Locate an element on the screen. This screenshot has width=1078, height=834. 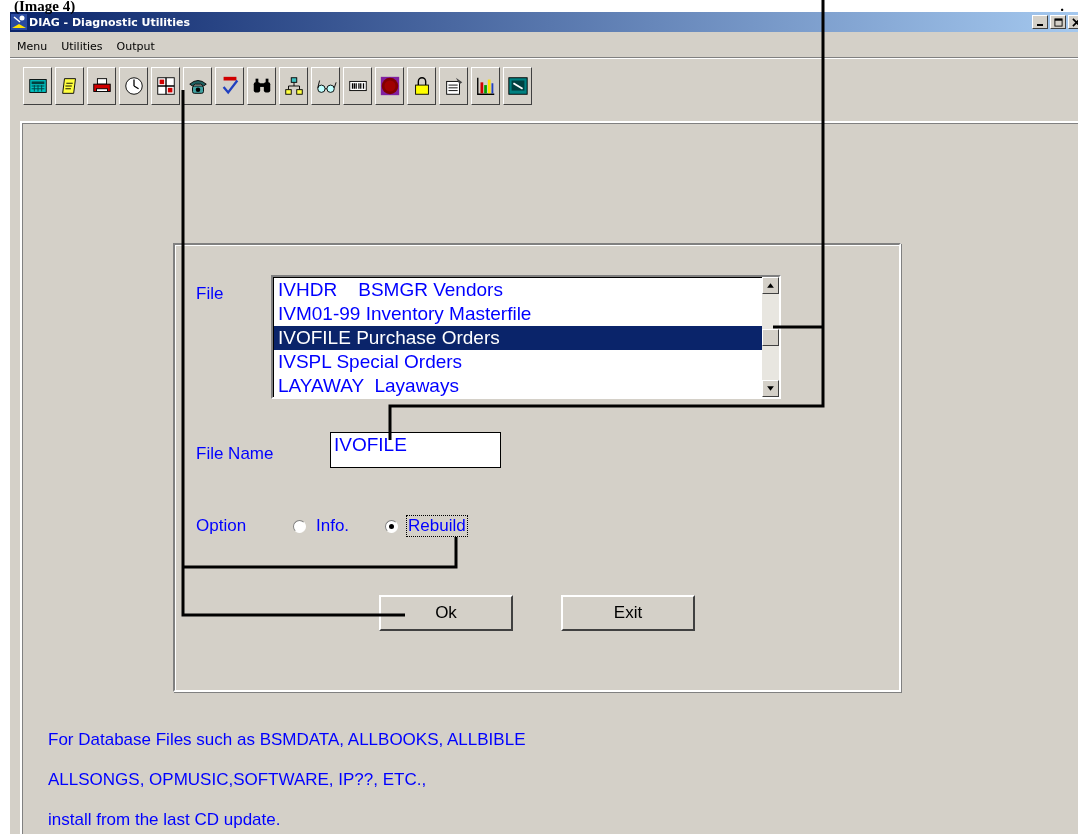
monitor-icon is located at coordinates (517, 86).